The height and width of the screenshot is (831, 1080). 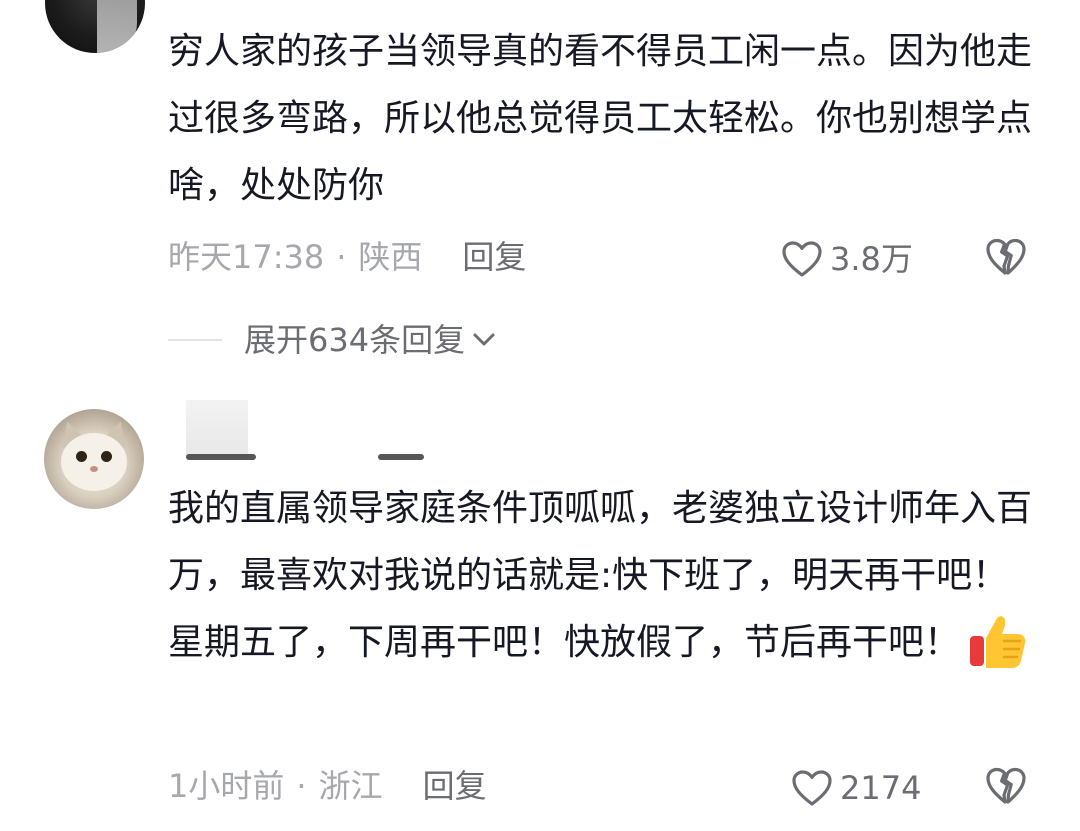 I want to click on avatar-hair-detail, so click(x=117, y=26).